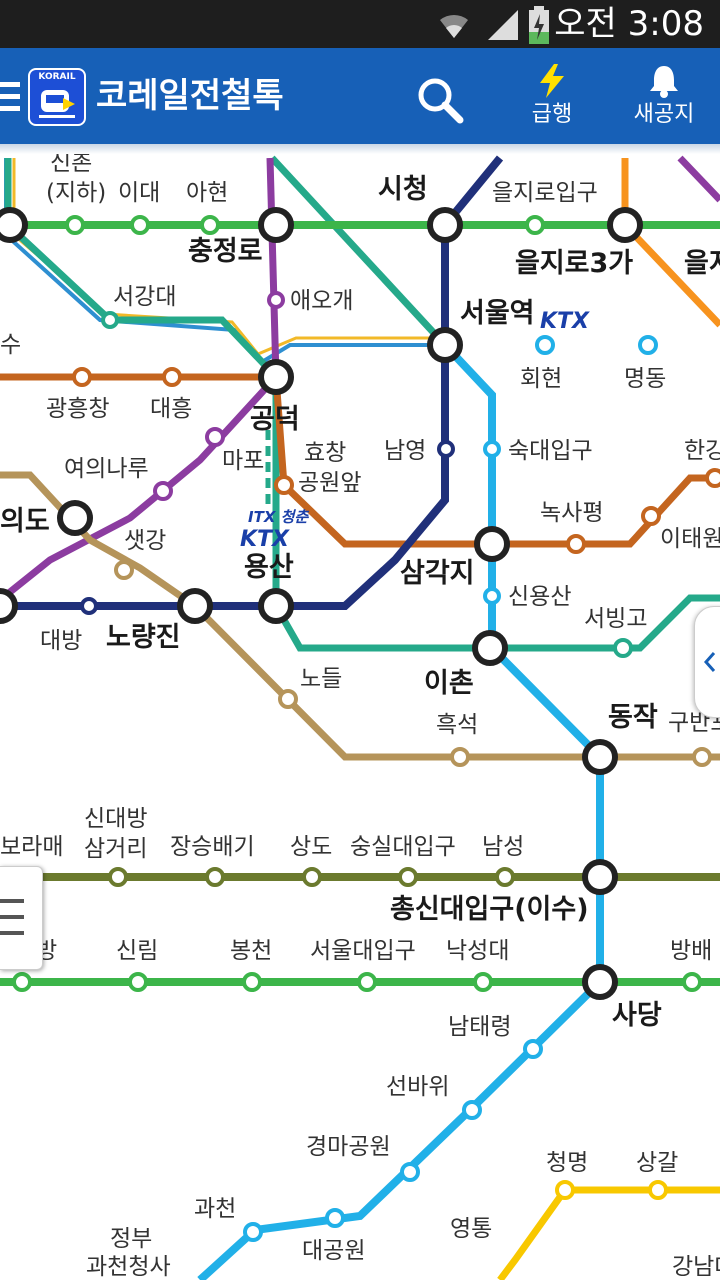  What do you see at coordinates (360, 24) in the screenshot?
I see `status-bar: 오전 3:08` at bounding box center [360, 24].